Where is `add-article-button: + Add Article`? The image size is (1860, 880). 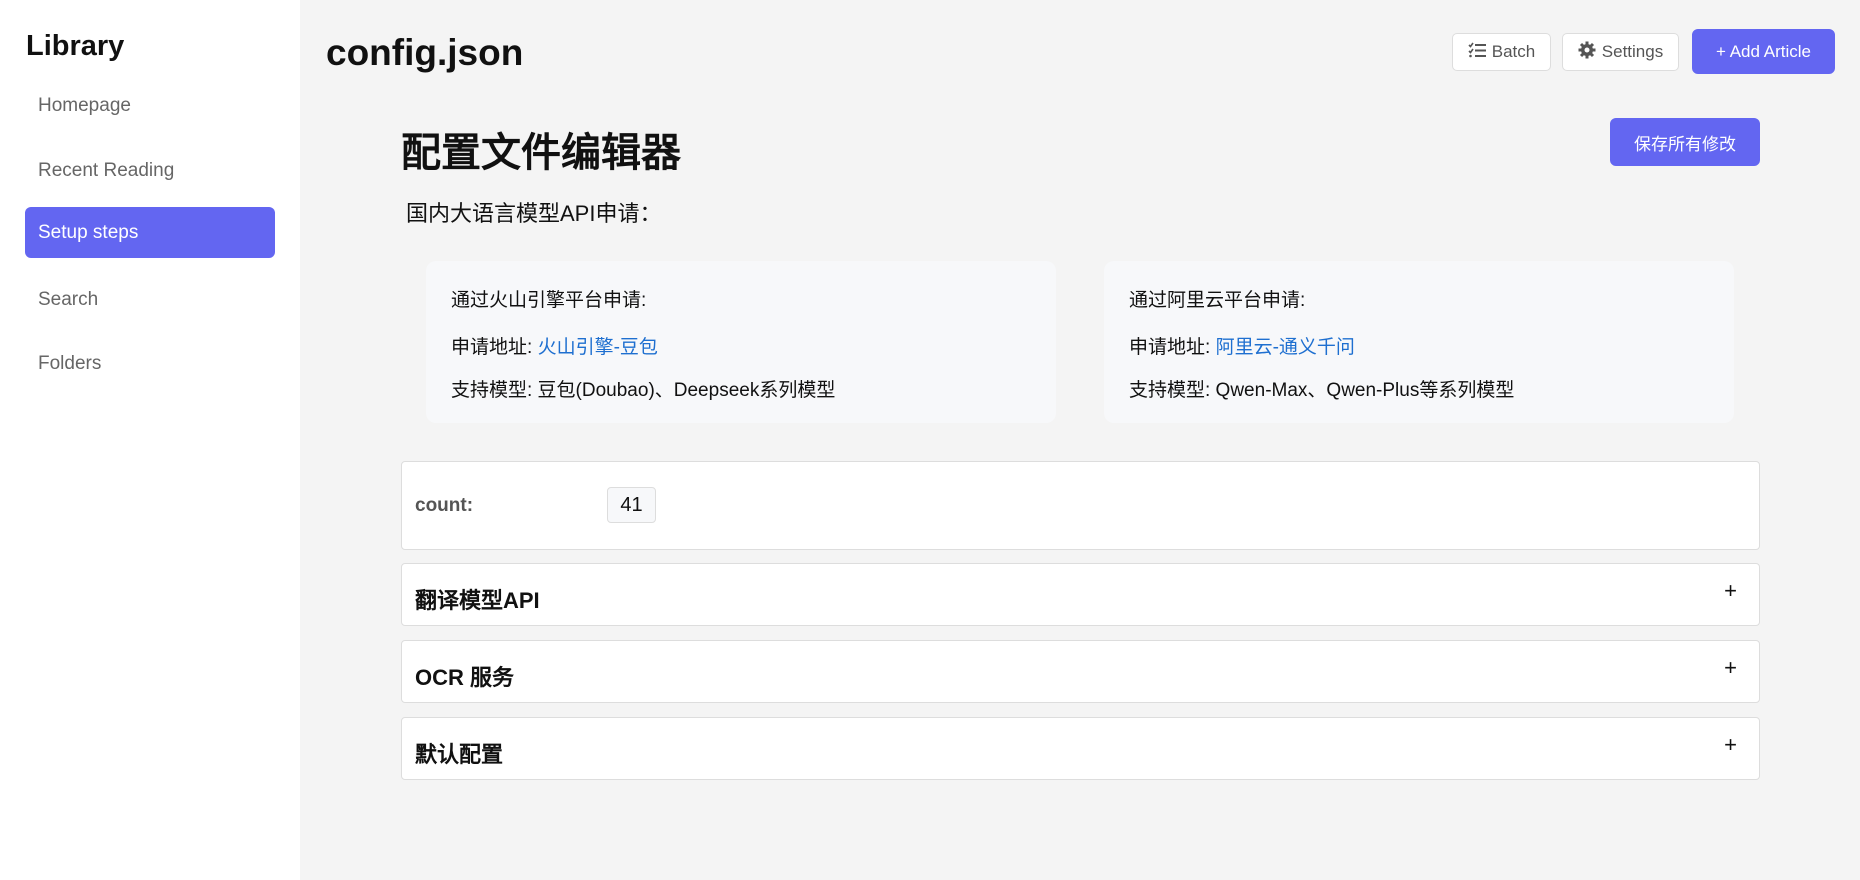 add-article-button: + Add Article is located at coordinates (1763, 51).